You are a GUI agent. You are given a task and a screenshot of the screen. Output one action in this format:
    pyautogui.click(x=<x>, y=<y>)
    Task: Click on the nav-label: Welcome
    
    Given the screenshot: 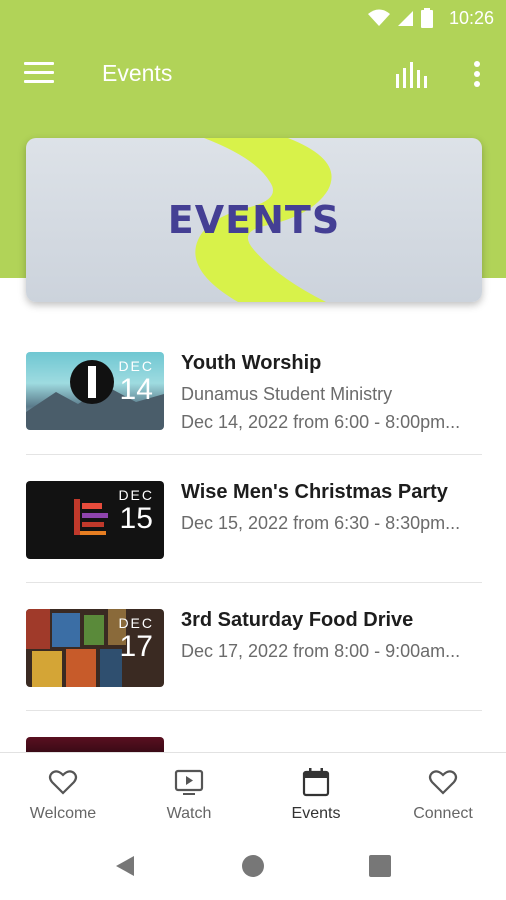 What is the action you would take?
    pyautogui.click(x=63, y=813)
    